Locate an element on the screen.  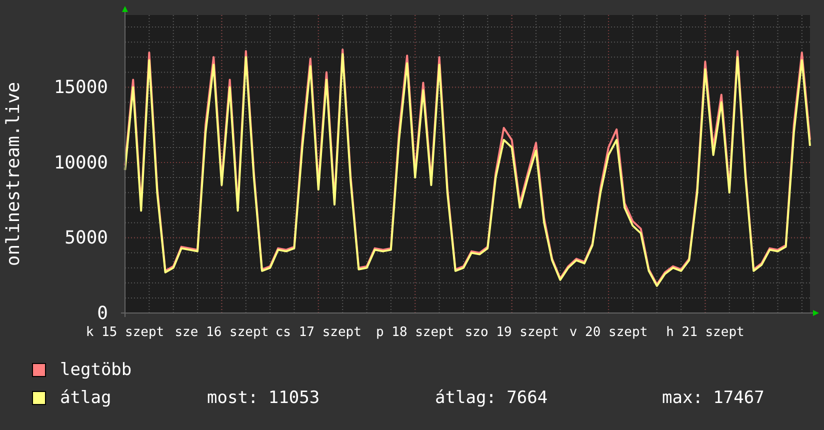
axis-tick-label: p 18 szept is located at coordinates (415, 332).